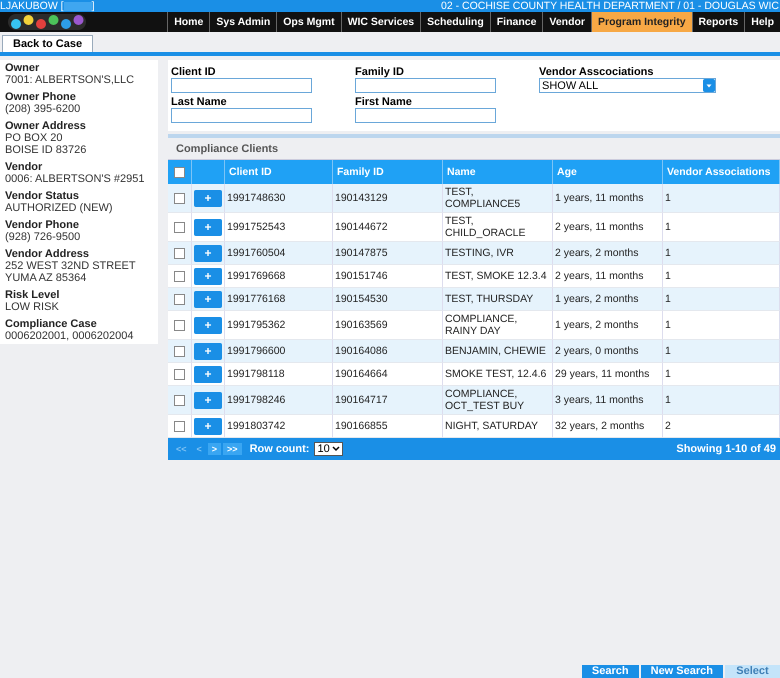  What do you see at coordinates (384, 102) in the screenshot?
I see `field-label: First Name` at bounding box center [384, 102].